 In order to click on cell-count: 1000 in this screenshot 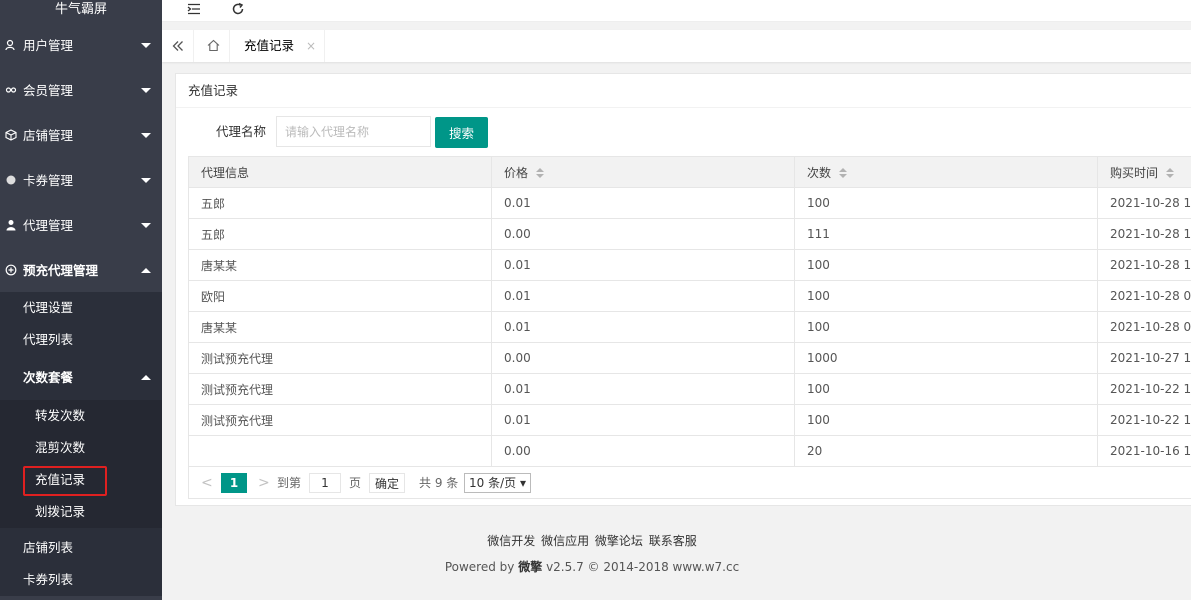, I will do `click(946, 358)`.